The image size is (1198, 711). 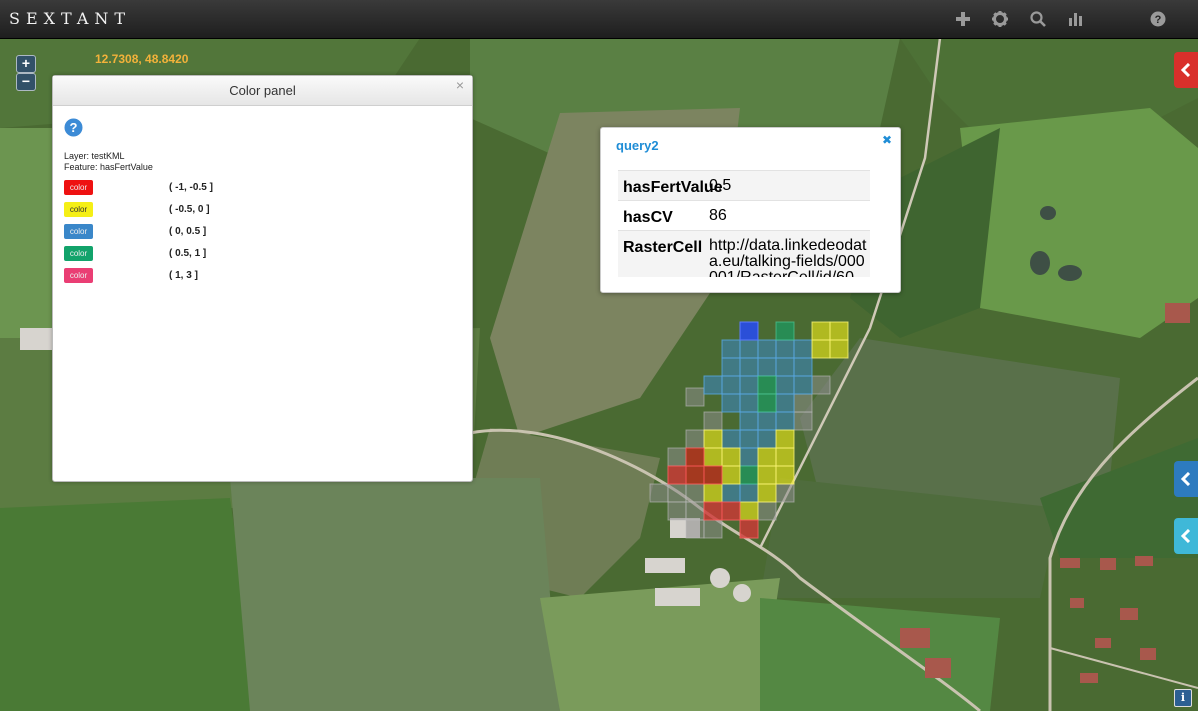 What do you see at coordinates (142, 59) in the screenshot?
I see `coordinate-readout: 12.7308, 48.8420` at bounding box center [142, 59].